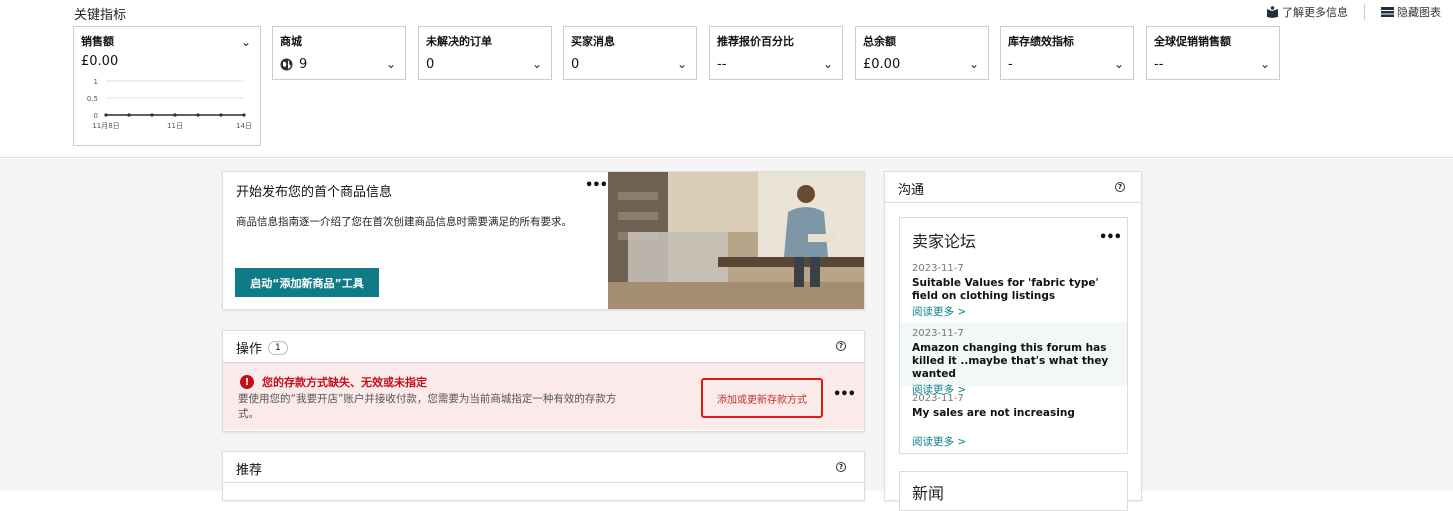 The width and height of the screenshot is (1453, 511). What do you see at coordinates (404, 222) in the screenshot?
I see `listing-description: 商品信息指南逐一介绍了您在首次创建商品信息时需要满足的所有要求。` at bounding box center [404, 222].